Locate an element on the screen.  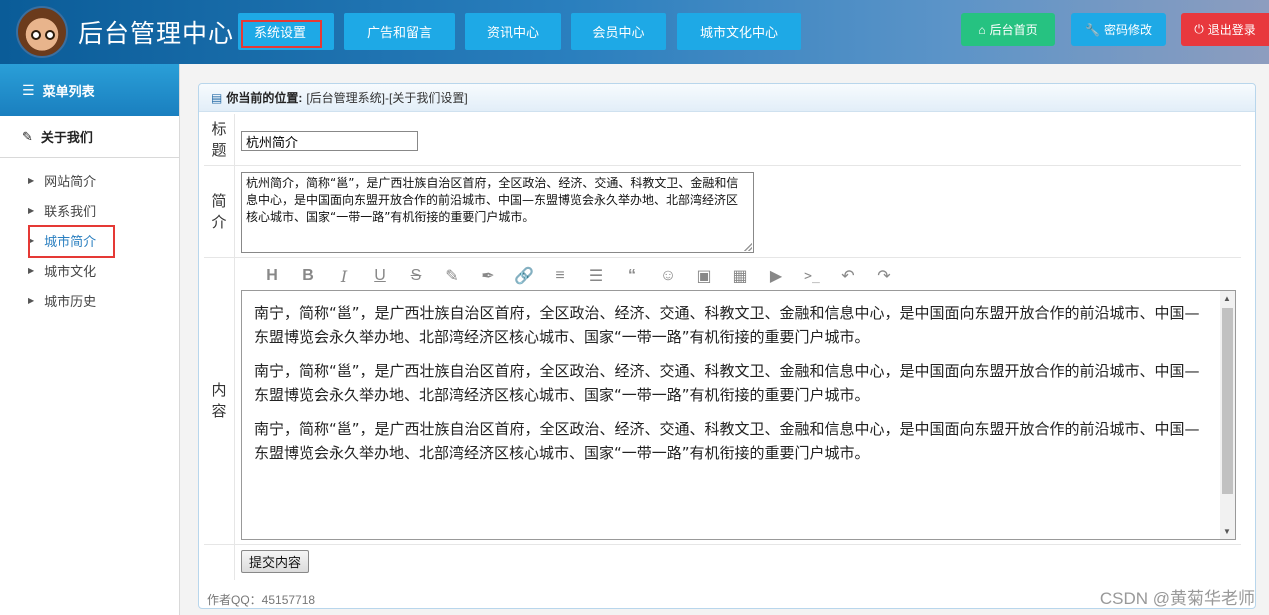
submit-label-cell is located at coordinates (219, 562).